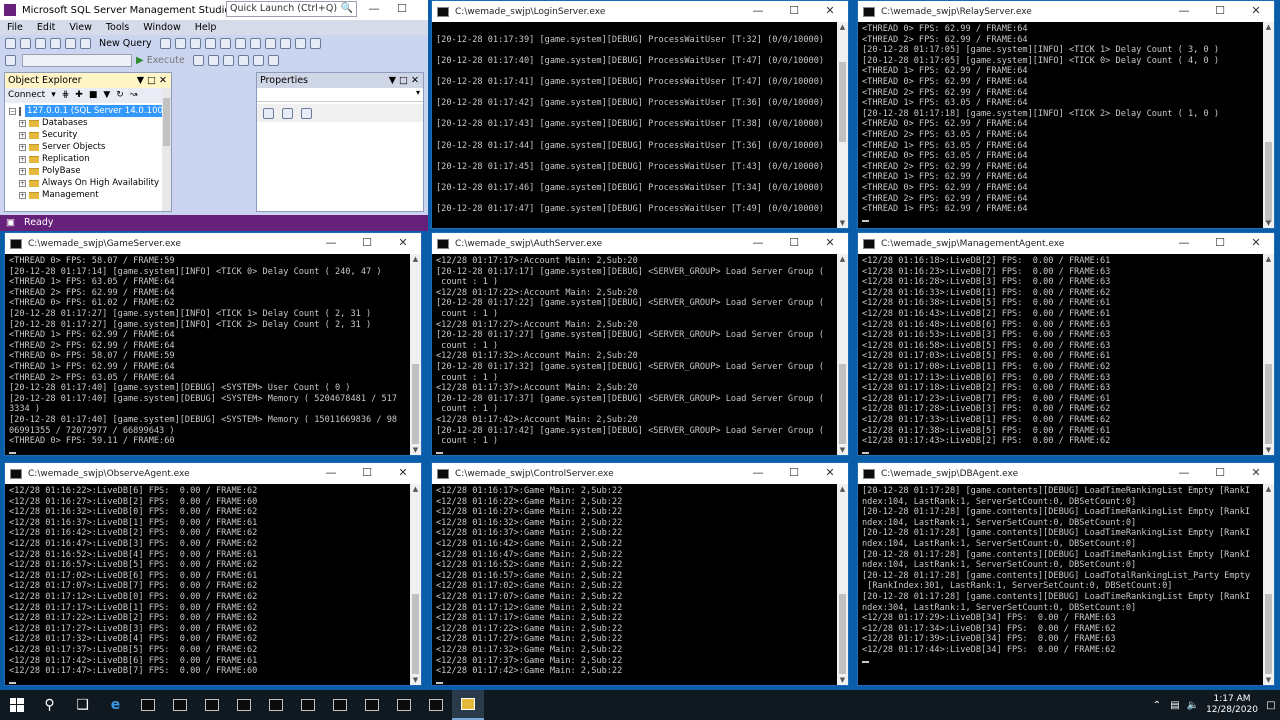 This screenshot has height=720, width=1280. What do you see at coordinates (255, 43) in the screenshot?
I see `copy-icon` at bounding box center [255, 43].